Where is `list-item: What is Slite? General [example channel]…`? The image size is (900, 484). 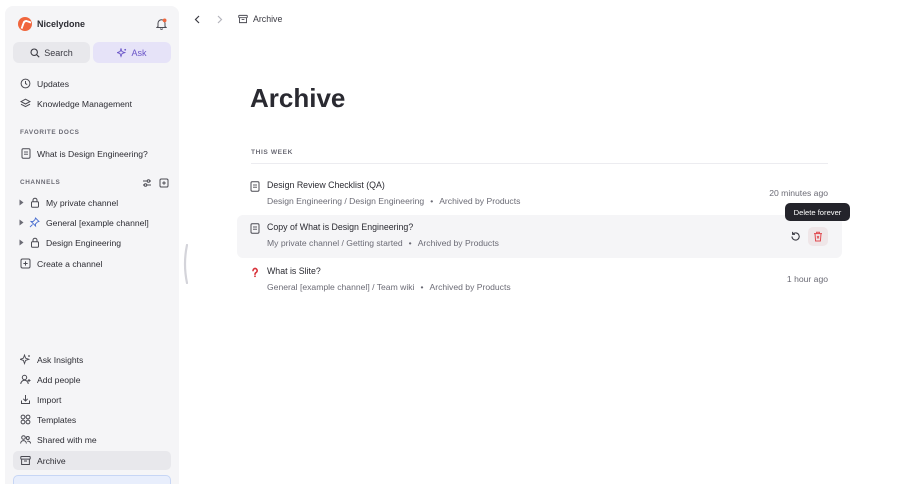
list-item: What is Slite? General [example channel]… is located at coordinates (539, 280).